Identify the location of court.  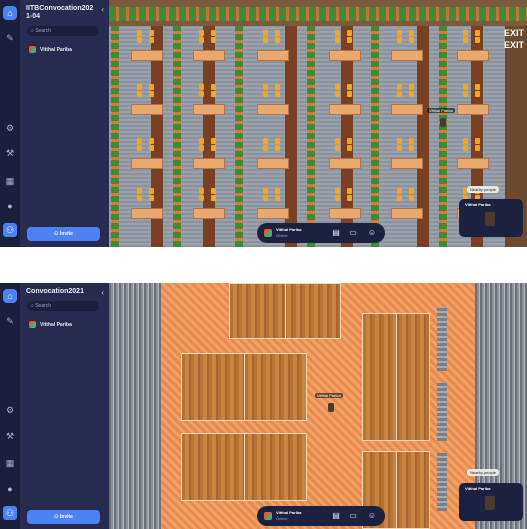
(396, 377).